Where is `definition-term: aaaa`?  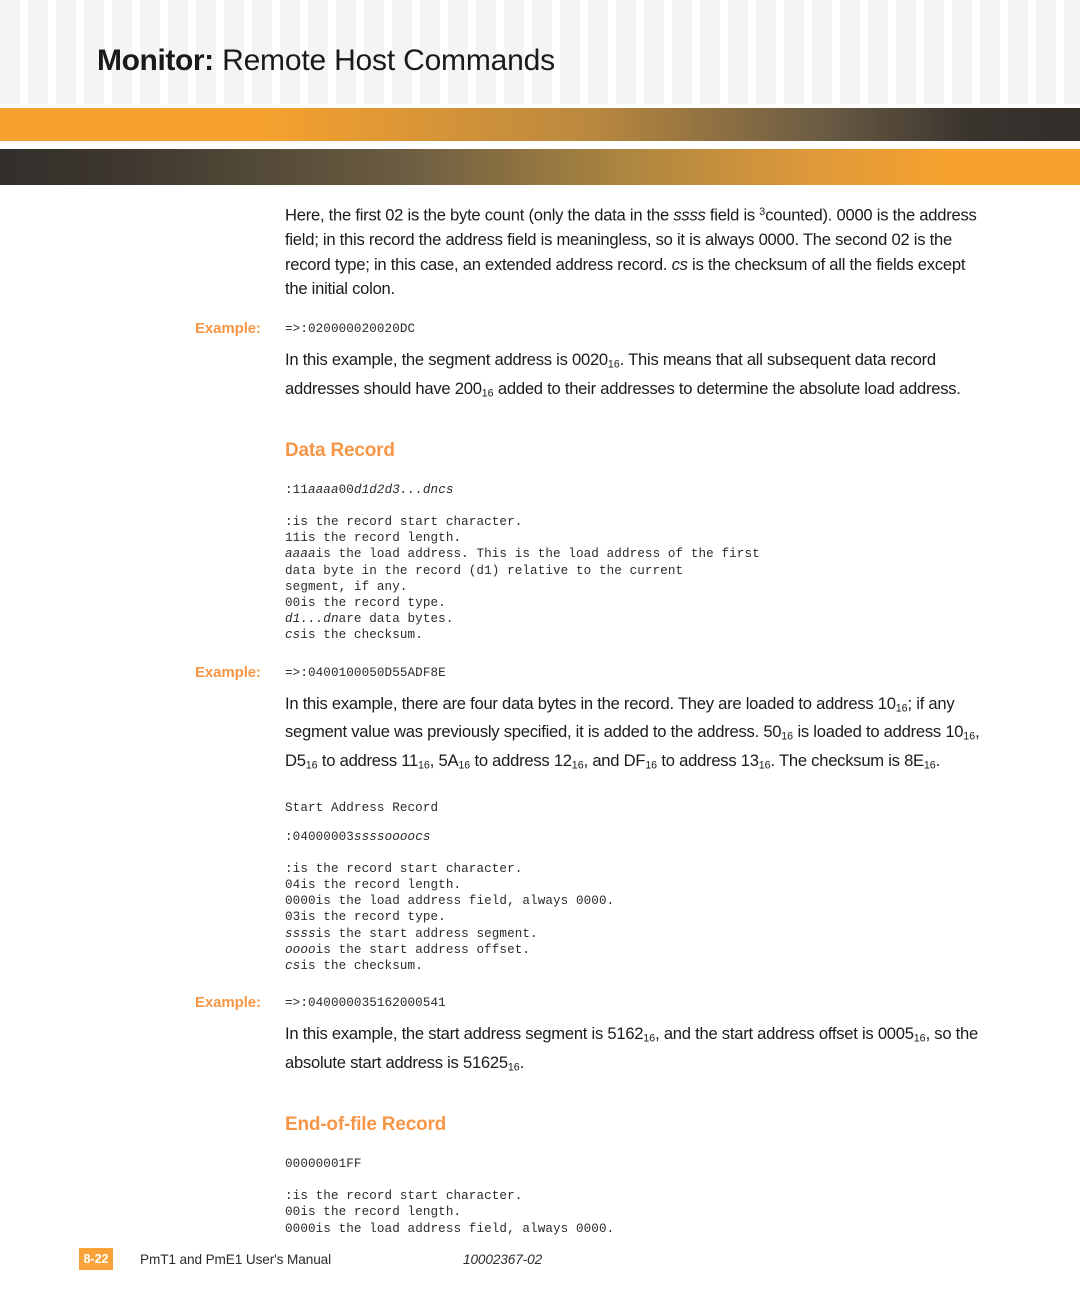
definition-term: aaaa is located at coordinates (300, 554).